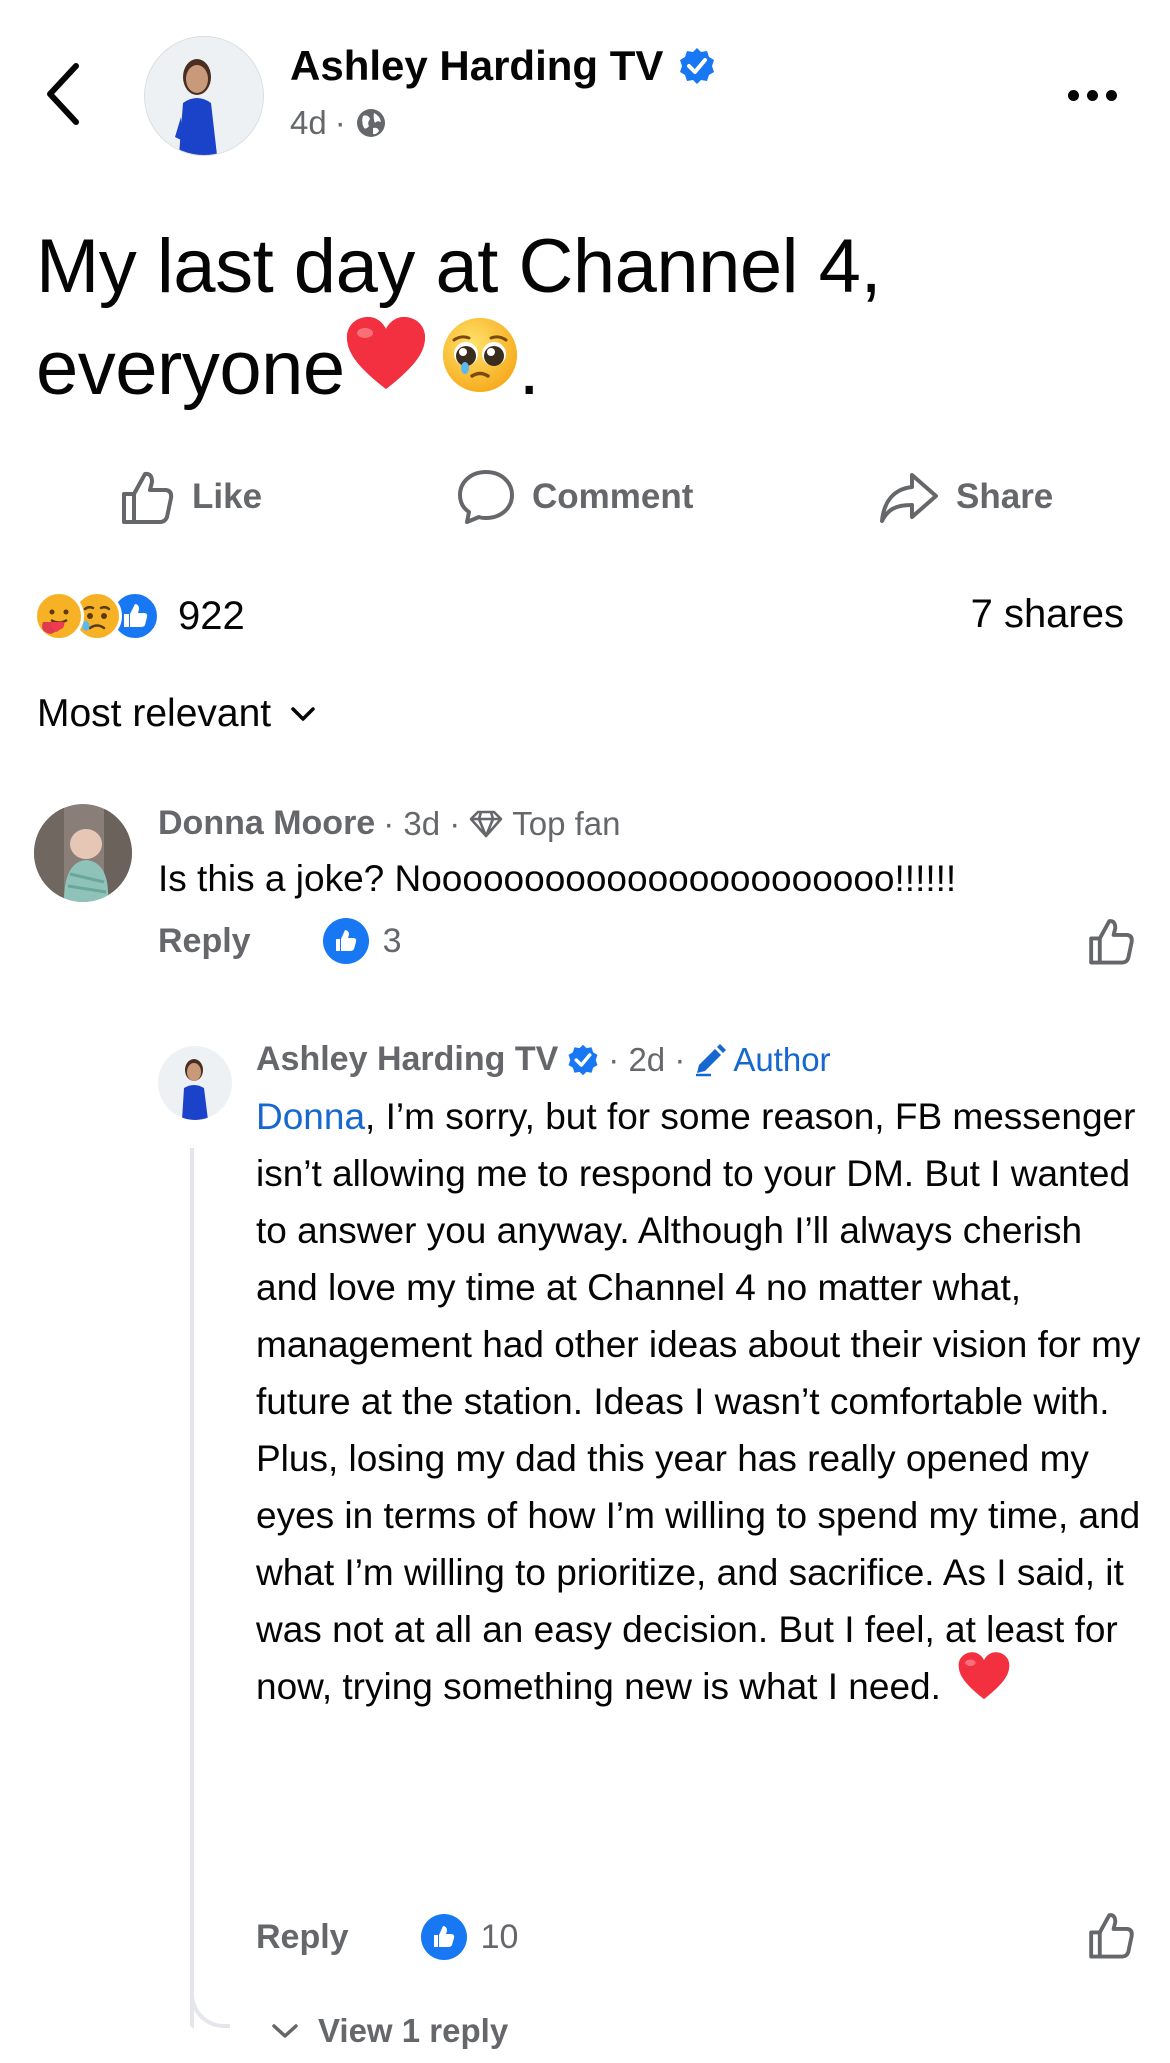  What do you see at coordinates (387, 1937) in the screenshot?
I see `reply-actions: Reply 10` at bounding box center [387, 1937].